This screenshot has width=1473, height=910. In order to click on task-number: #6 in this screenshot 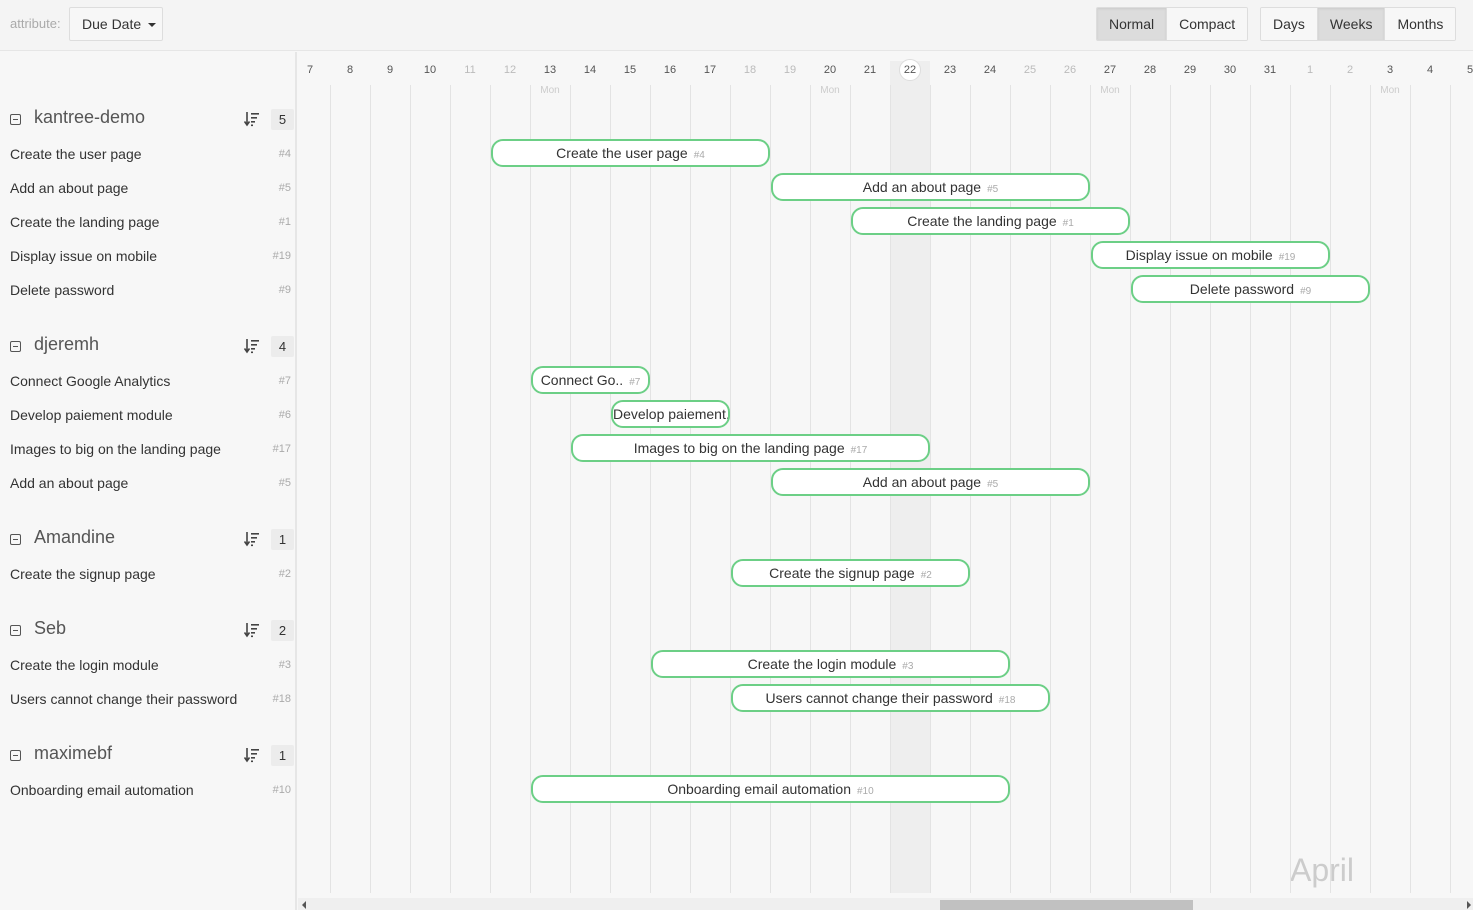, I will do `click(284, 415)`.